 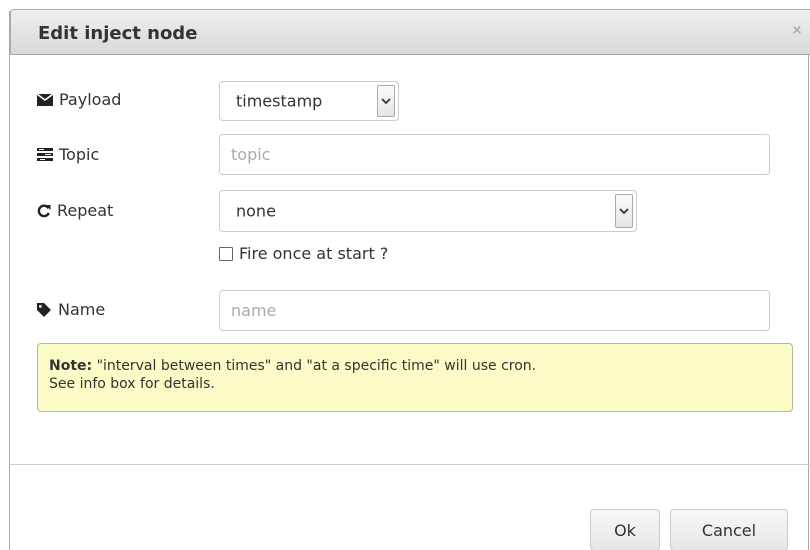 I want to click on repeat-label-row: Repeat, so click(x=75, y=210).